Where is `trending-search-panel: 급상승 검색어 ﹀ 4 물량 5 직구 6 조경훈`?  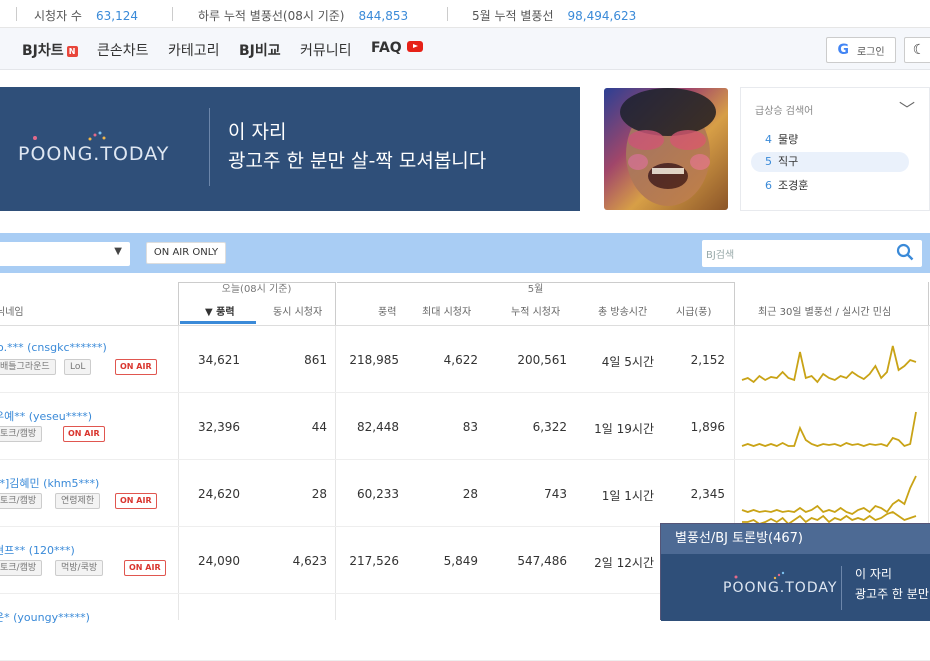 trending-search-panel: 급상승 검색어 ﹀ 4 물량 5 직구 6 조경훈 is located at coordinates (835, 149).